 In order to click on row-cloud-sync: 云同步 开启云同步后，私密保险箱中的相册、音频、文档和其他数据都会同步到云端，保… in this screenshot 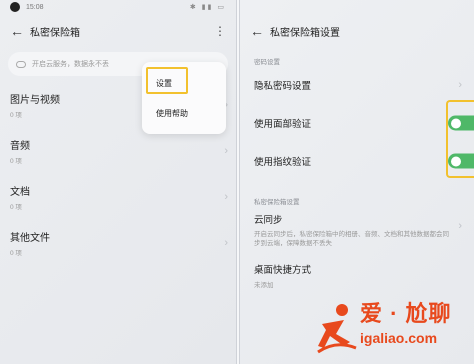, I will do `click(357, 230)`.